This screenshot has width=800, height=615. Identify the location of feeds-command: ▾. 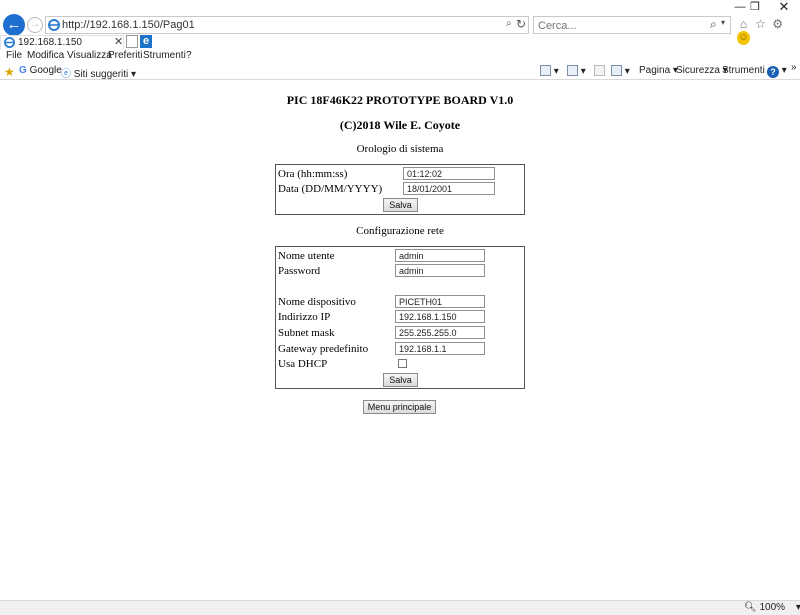
(576, 71).